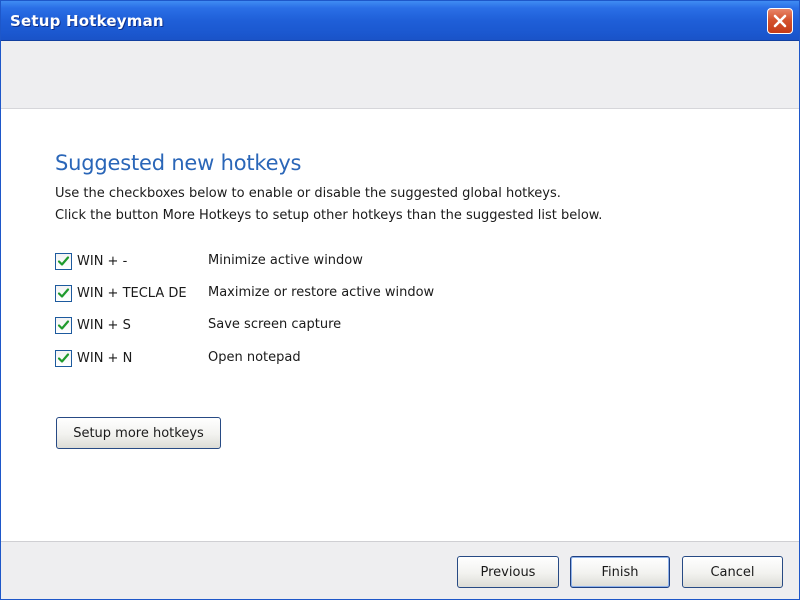  What do you see at coordinates (285, 260) in the screenshot?
I see `hotkey-description: Minimize active window` at bounding box center [285, 260].